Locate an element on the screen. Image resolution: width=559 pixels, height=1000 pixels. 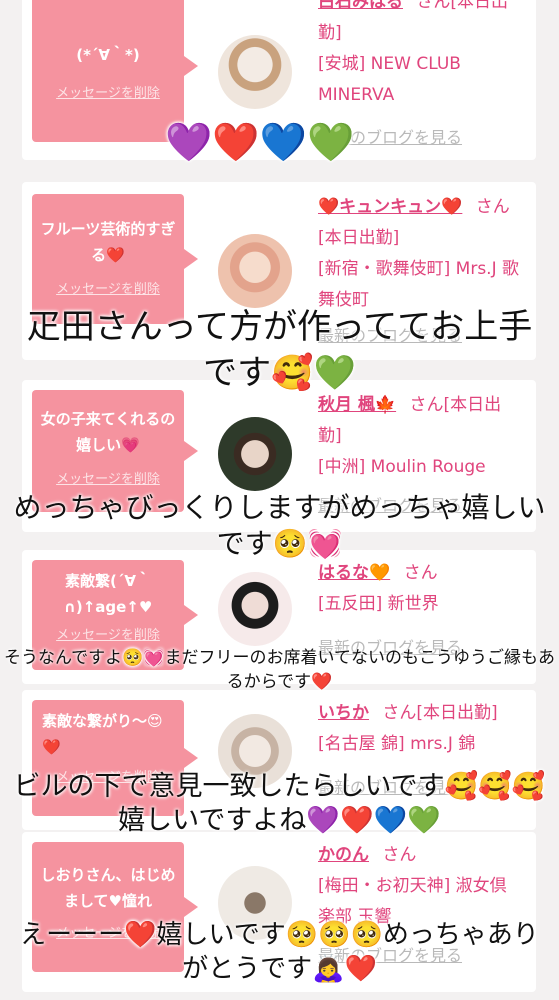
profile-info: 白石みはる さん[本日出勤] [安城] NEW CLUB MINERVA is located at coordinates (420, 55).